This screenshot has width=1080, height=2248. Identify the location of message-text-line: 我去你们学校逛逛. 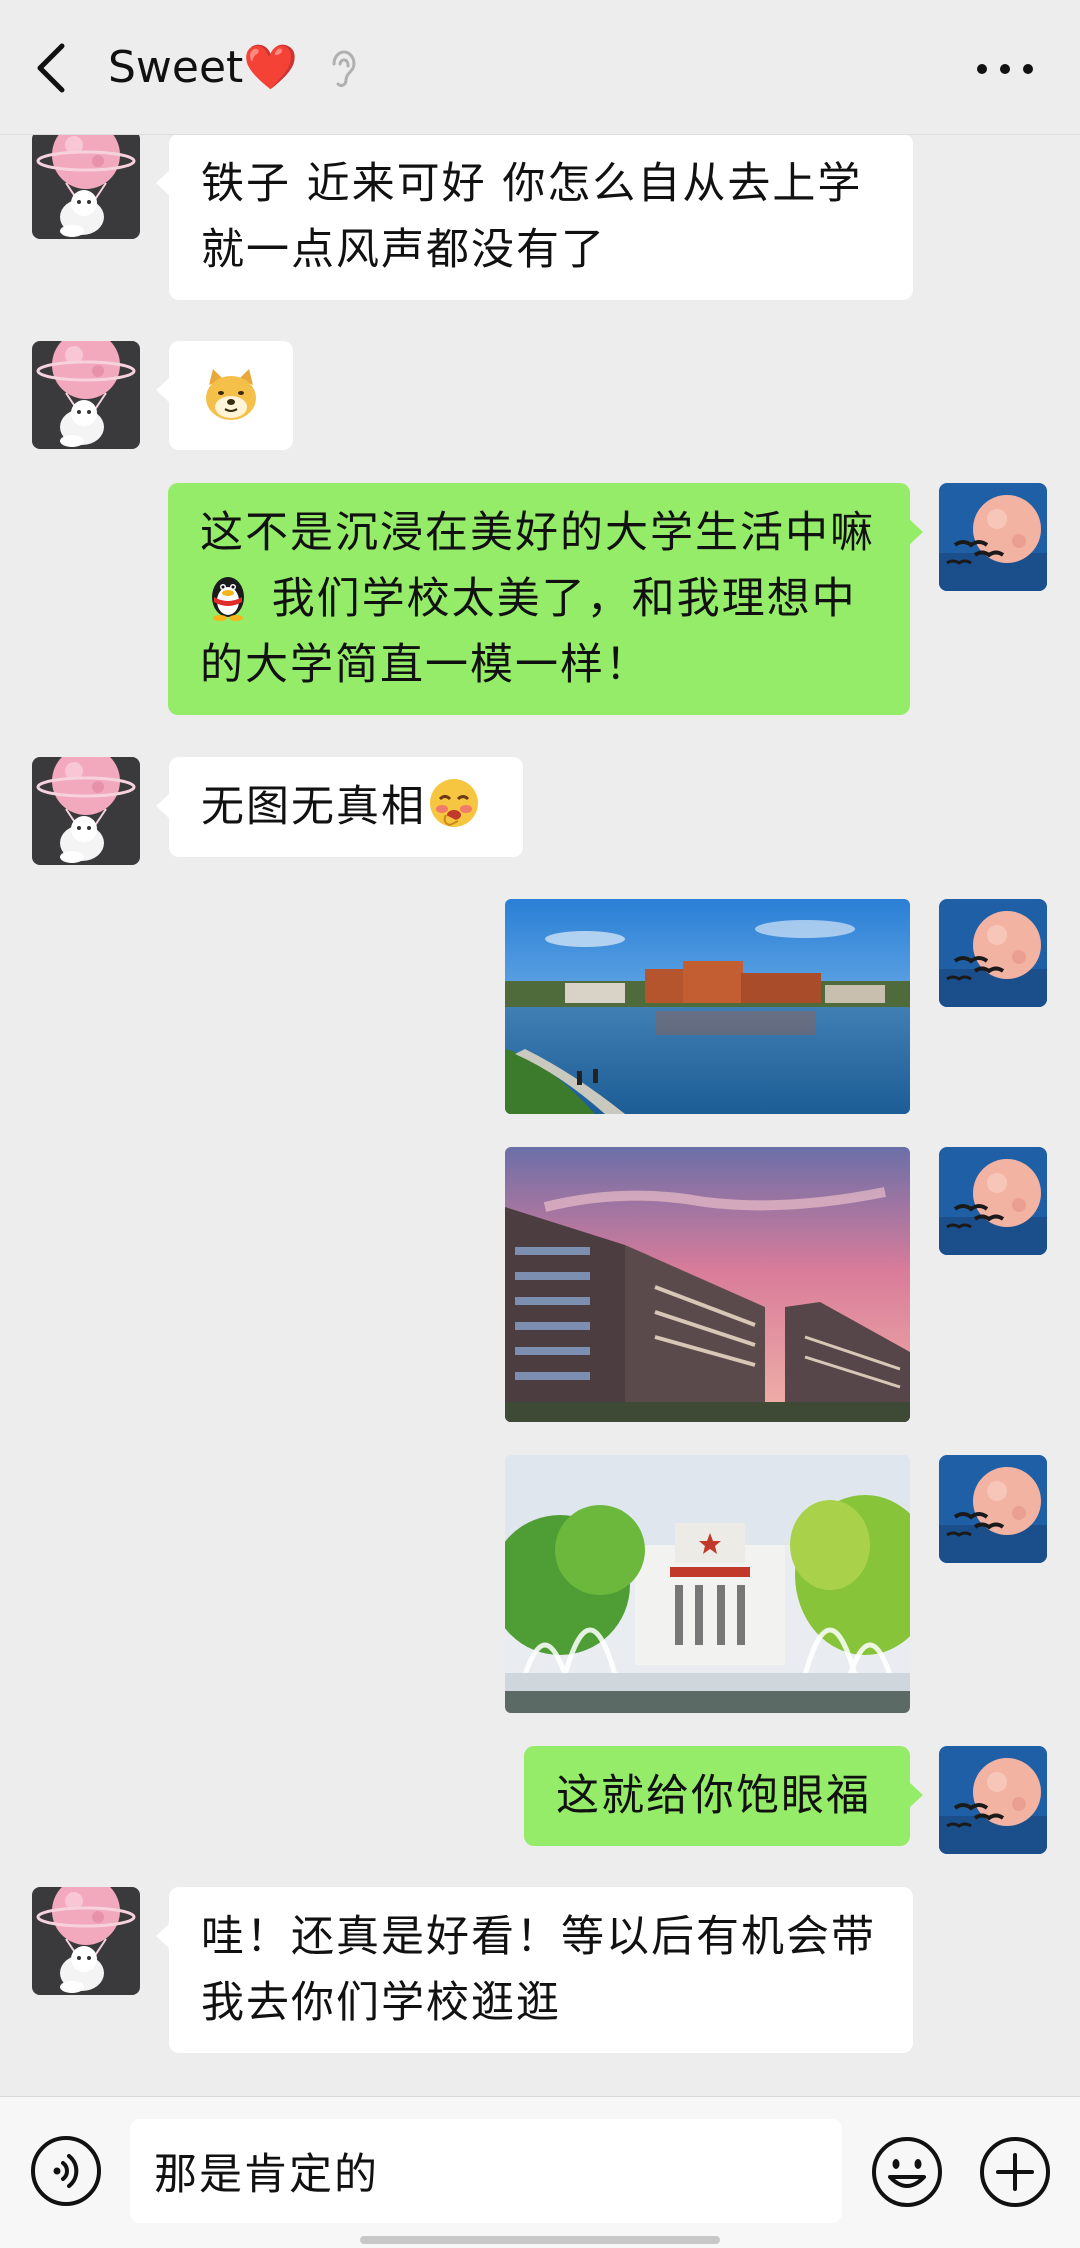
(381, 2003).